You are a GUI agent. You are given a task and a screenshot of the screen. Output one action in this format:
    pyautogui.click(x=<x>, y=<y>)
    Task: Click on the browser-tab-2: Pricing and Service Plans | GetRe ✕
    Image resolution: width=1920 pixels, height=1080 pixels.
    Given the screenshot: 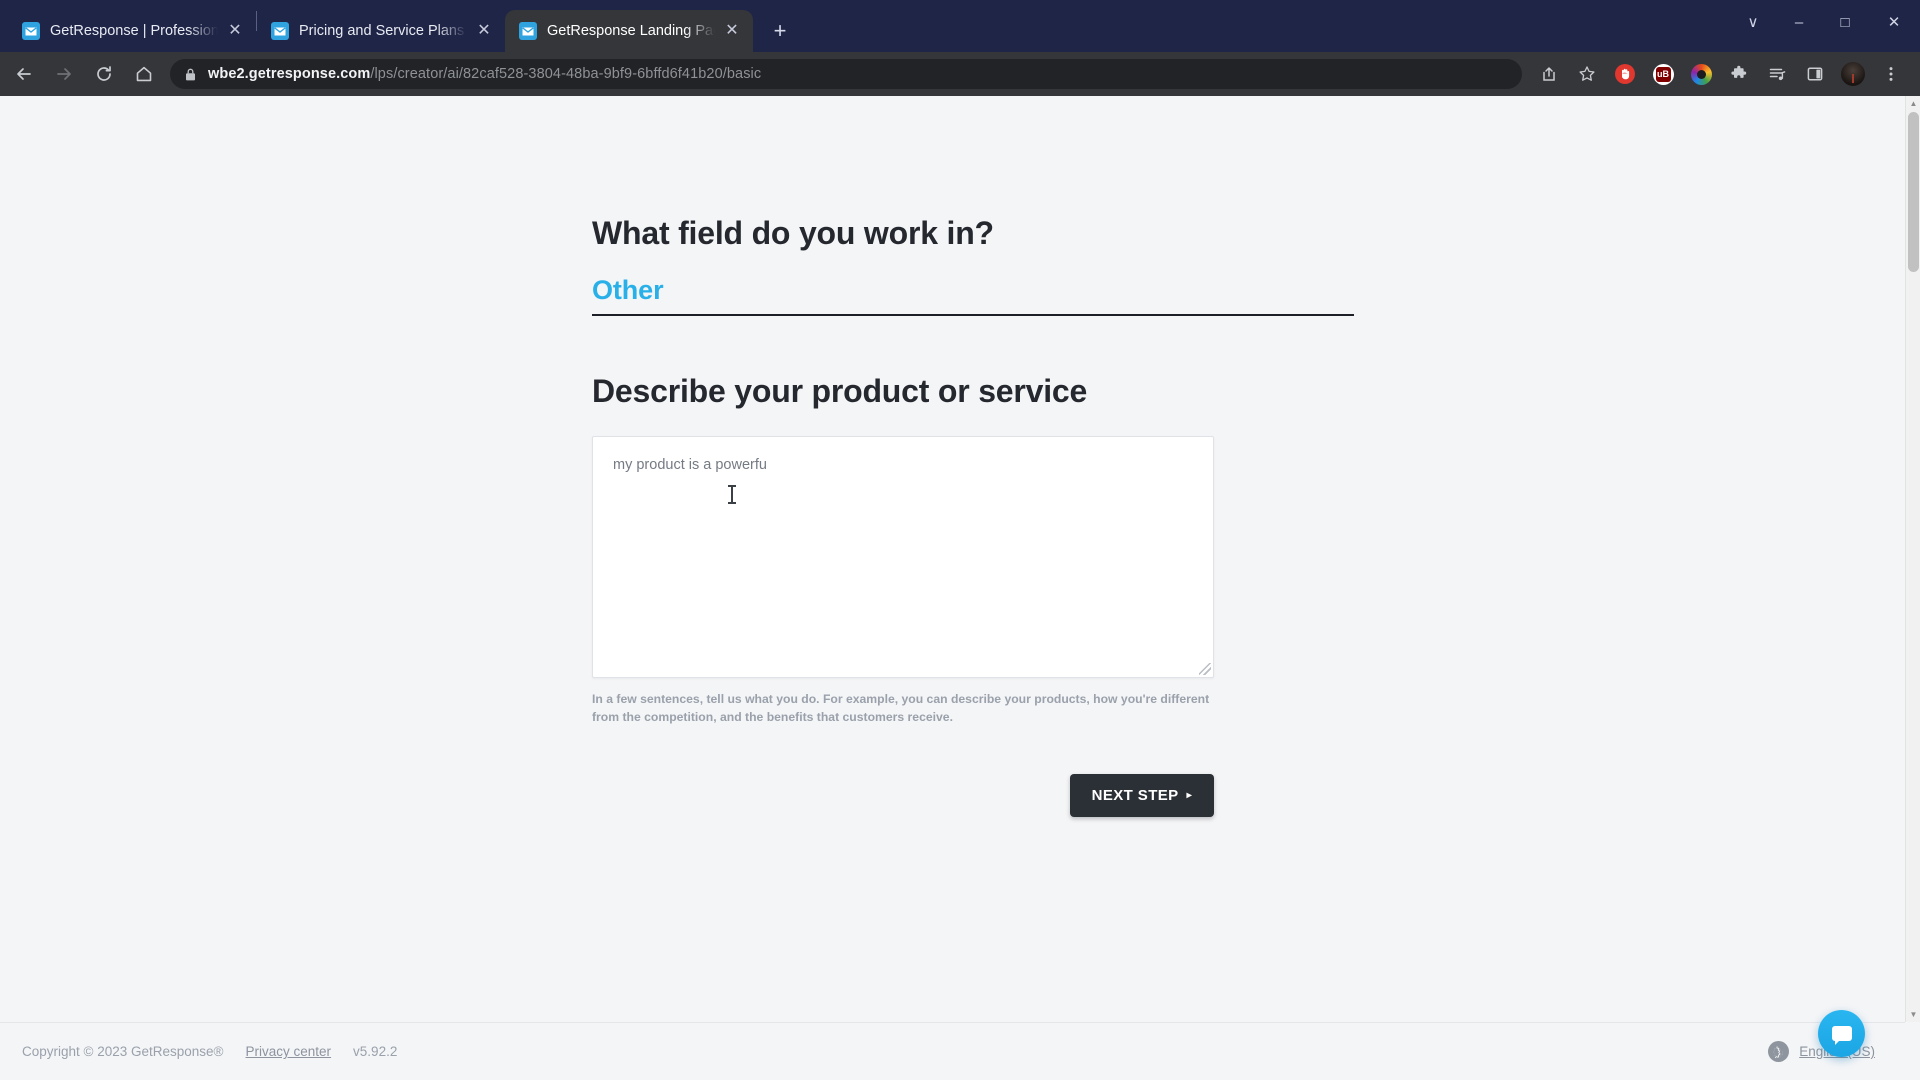 What is the action you would take?
    pyautogui.click(x=381, y=31)
    